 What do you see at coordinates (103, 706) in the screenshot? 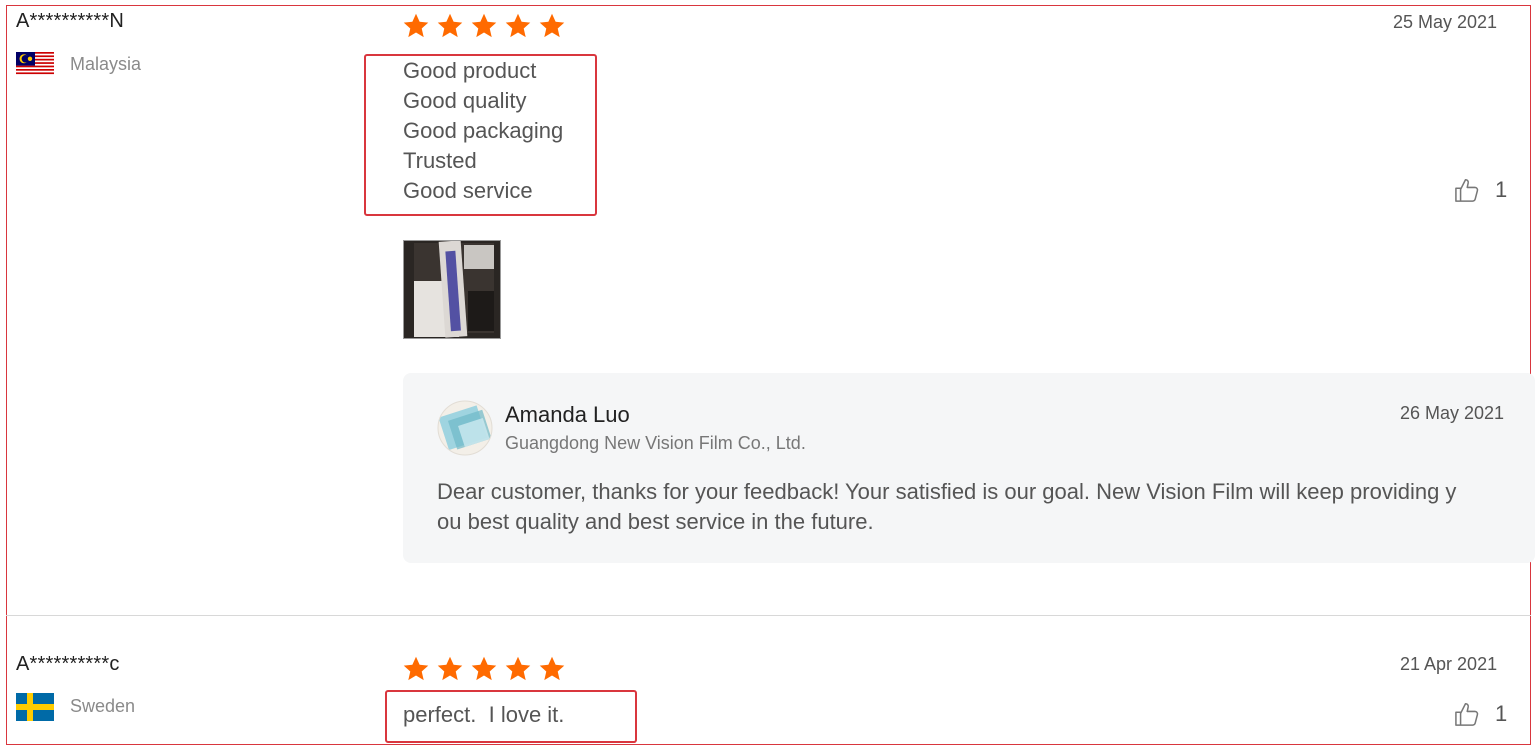
I see `reviewer-country: Sweden` at bounding box center [103, 706].